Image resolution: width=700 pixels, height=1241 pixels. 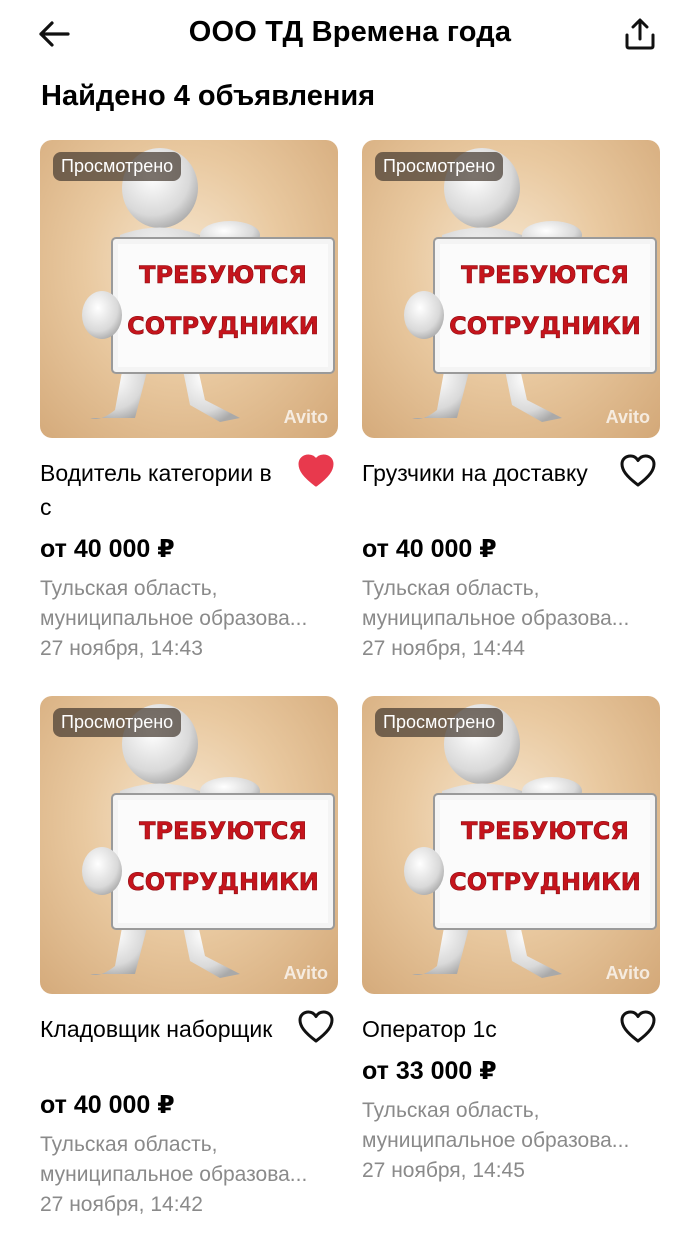 What do you see at coordinates (350, 32) in the screenshot?
I see `page-title: ООО ТД Времена года` at bounding box center [350, 32].